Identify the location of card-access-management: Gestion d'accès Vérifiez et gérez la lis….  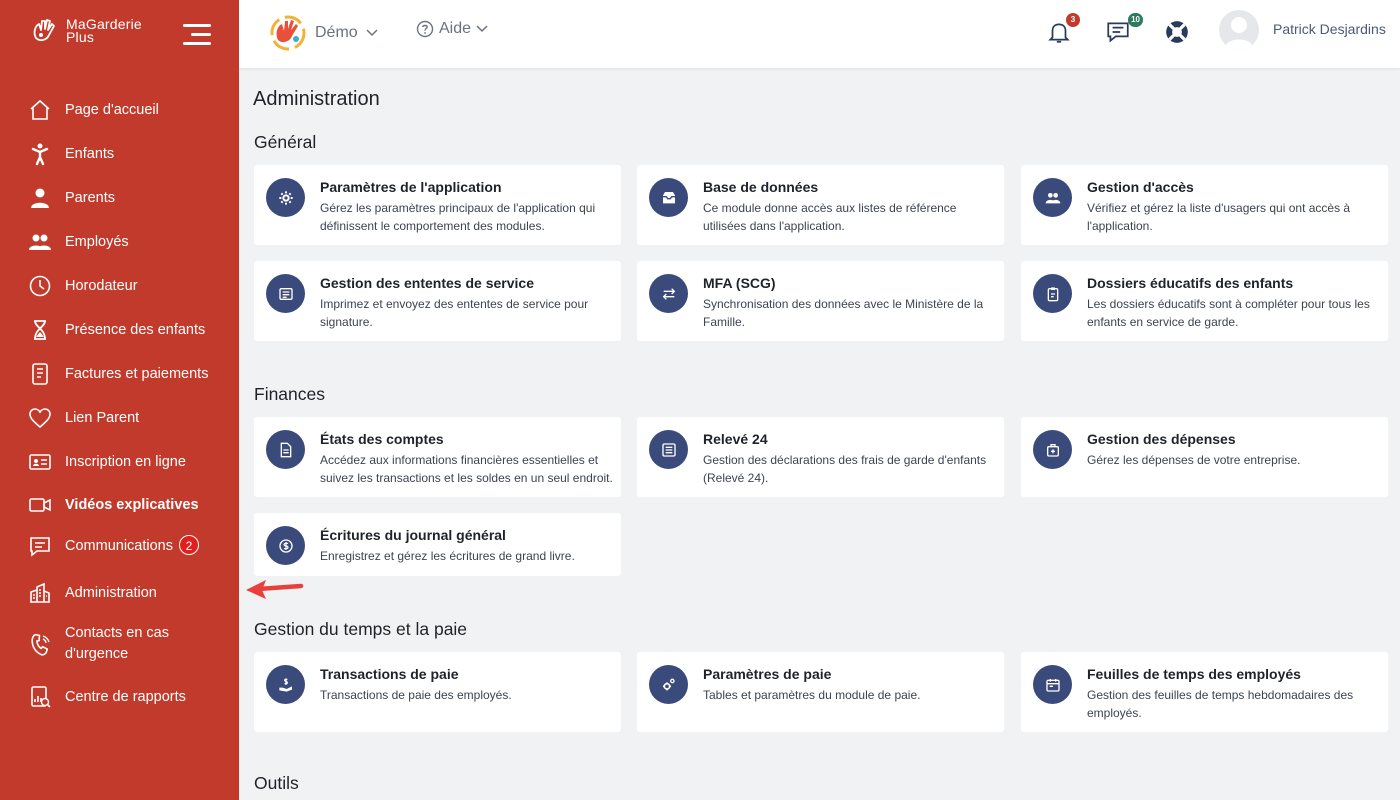
(1204, 205).